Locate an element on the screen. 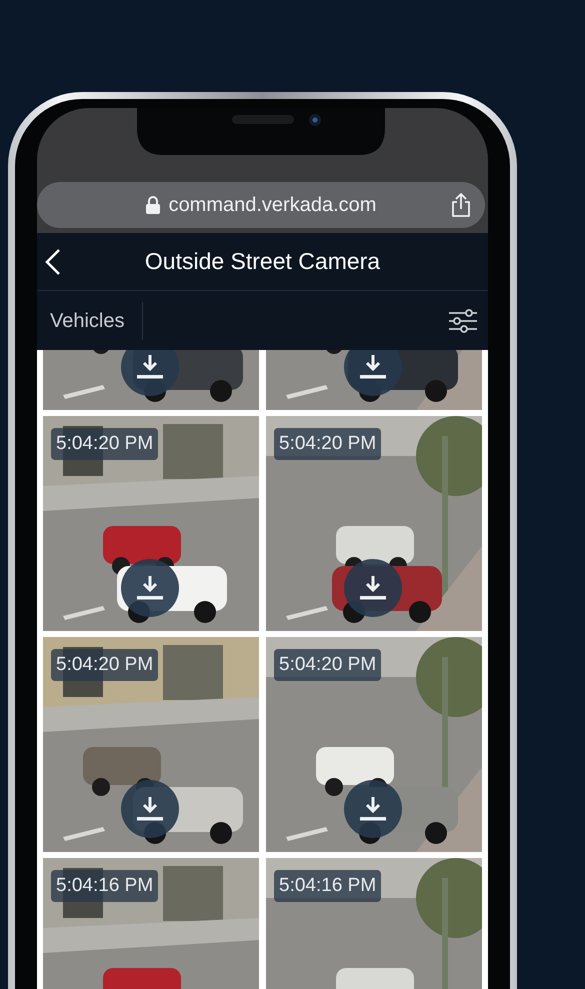  vehicles-tab: Vehicles is located at coordinates (96, 321).